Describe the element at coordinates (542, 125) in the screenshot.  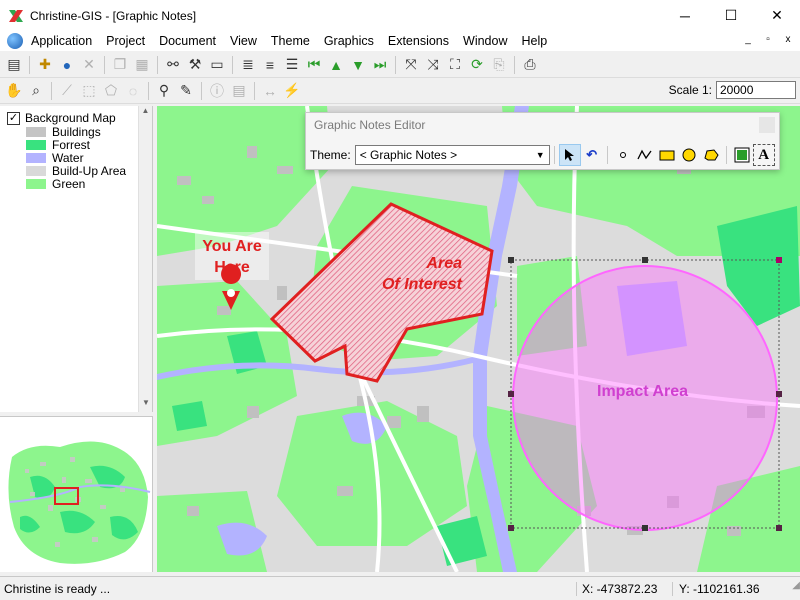
I see `gne-title: Graphic Notes Editor` at that location.